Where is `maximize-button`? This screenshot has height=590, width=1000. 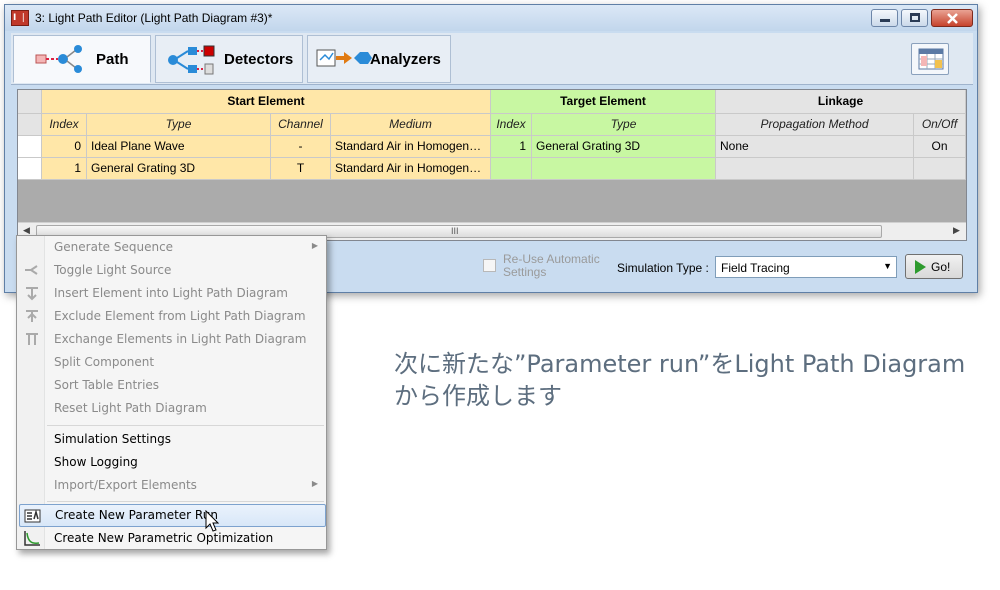
maximize-button is located at coordinates (914, 18).